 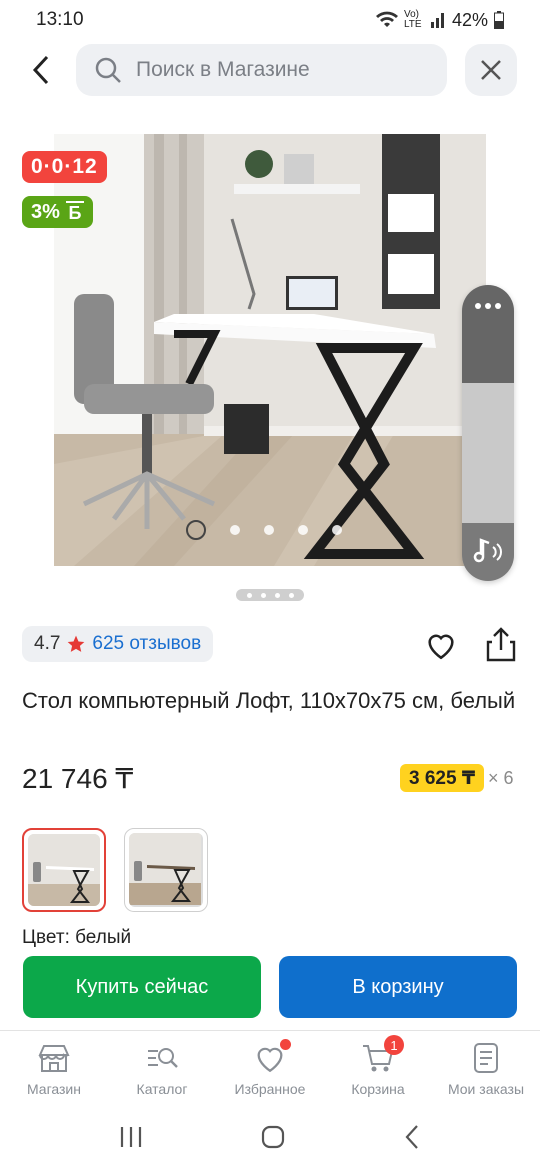 I want to click on installment-months: × 6, so click(x=501, y=777).